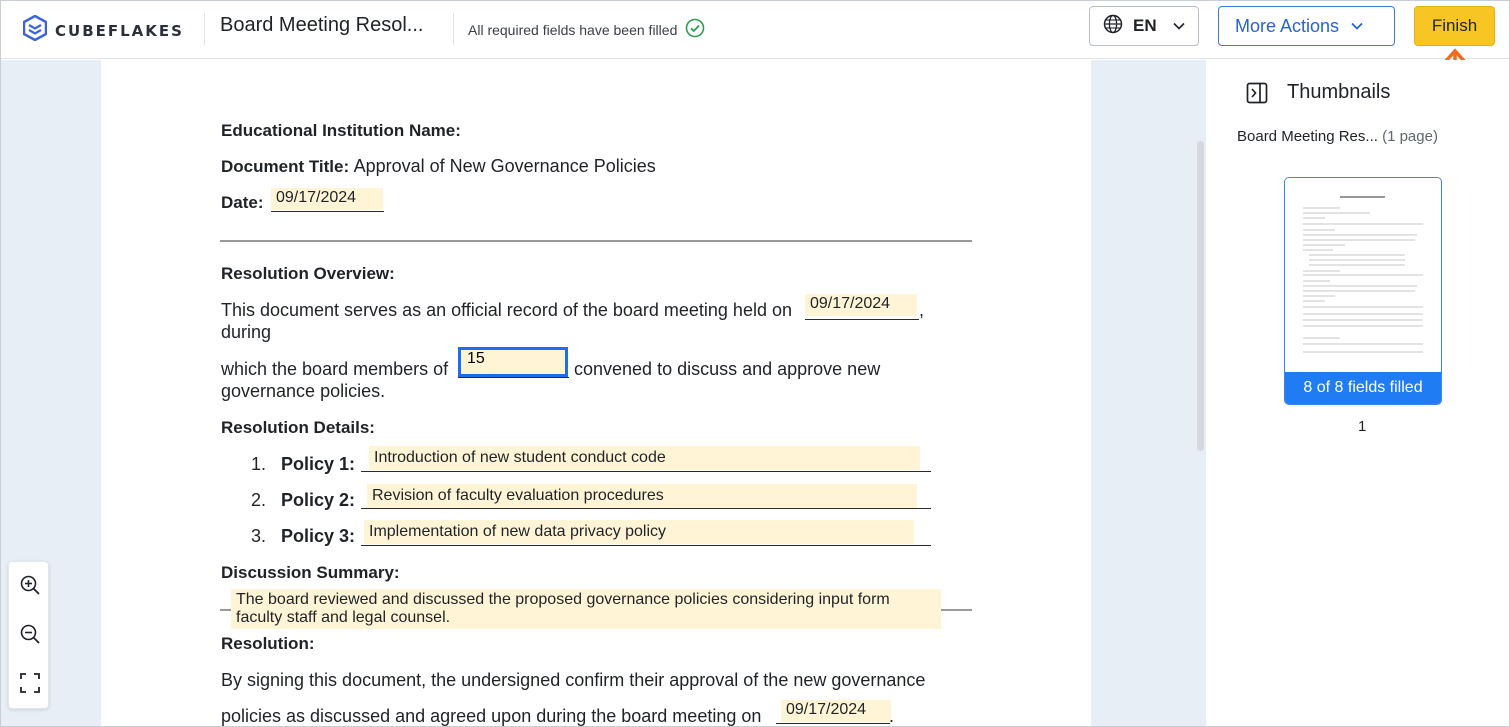 Image resolution: width=1510 pixels, height=727 pixels. I want to click on panel-toggle-icon, so click(1257, 95).